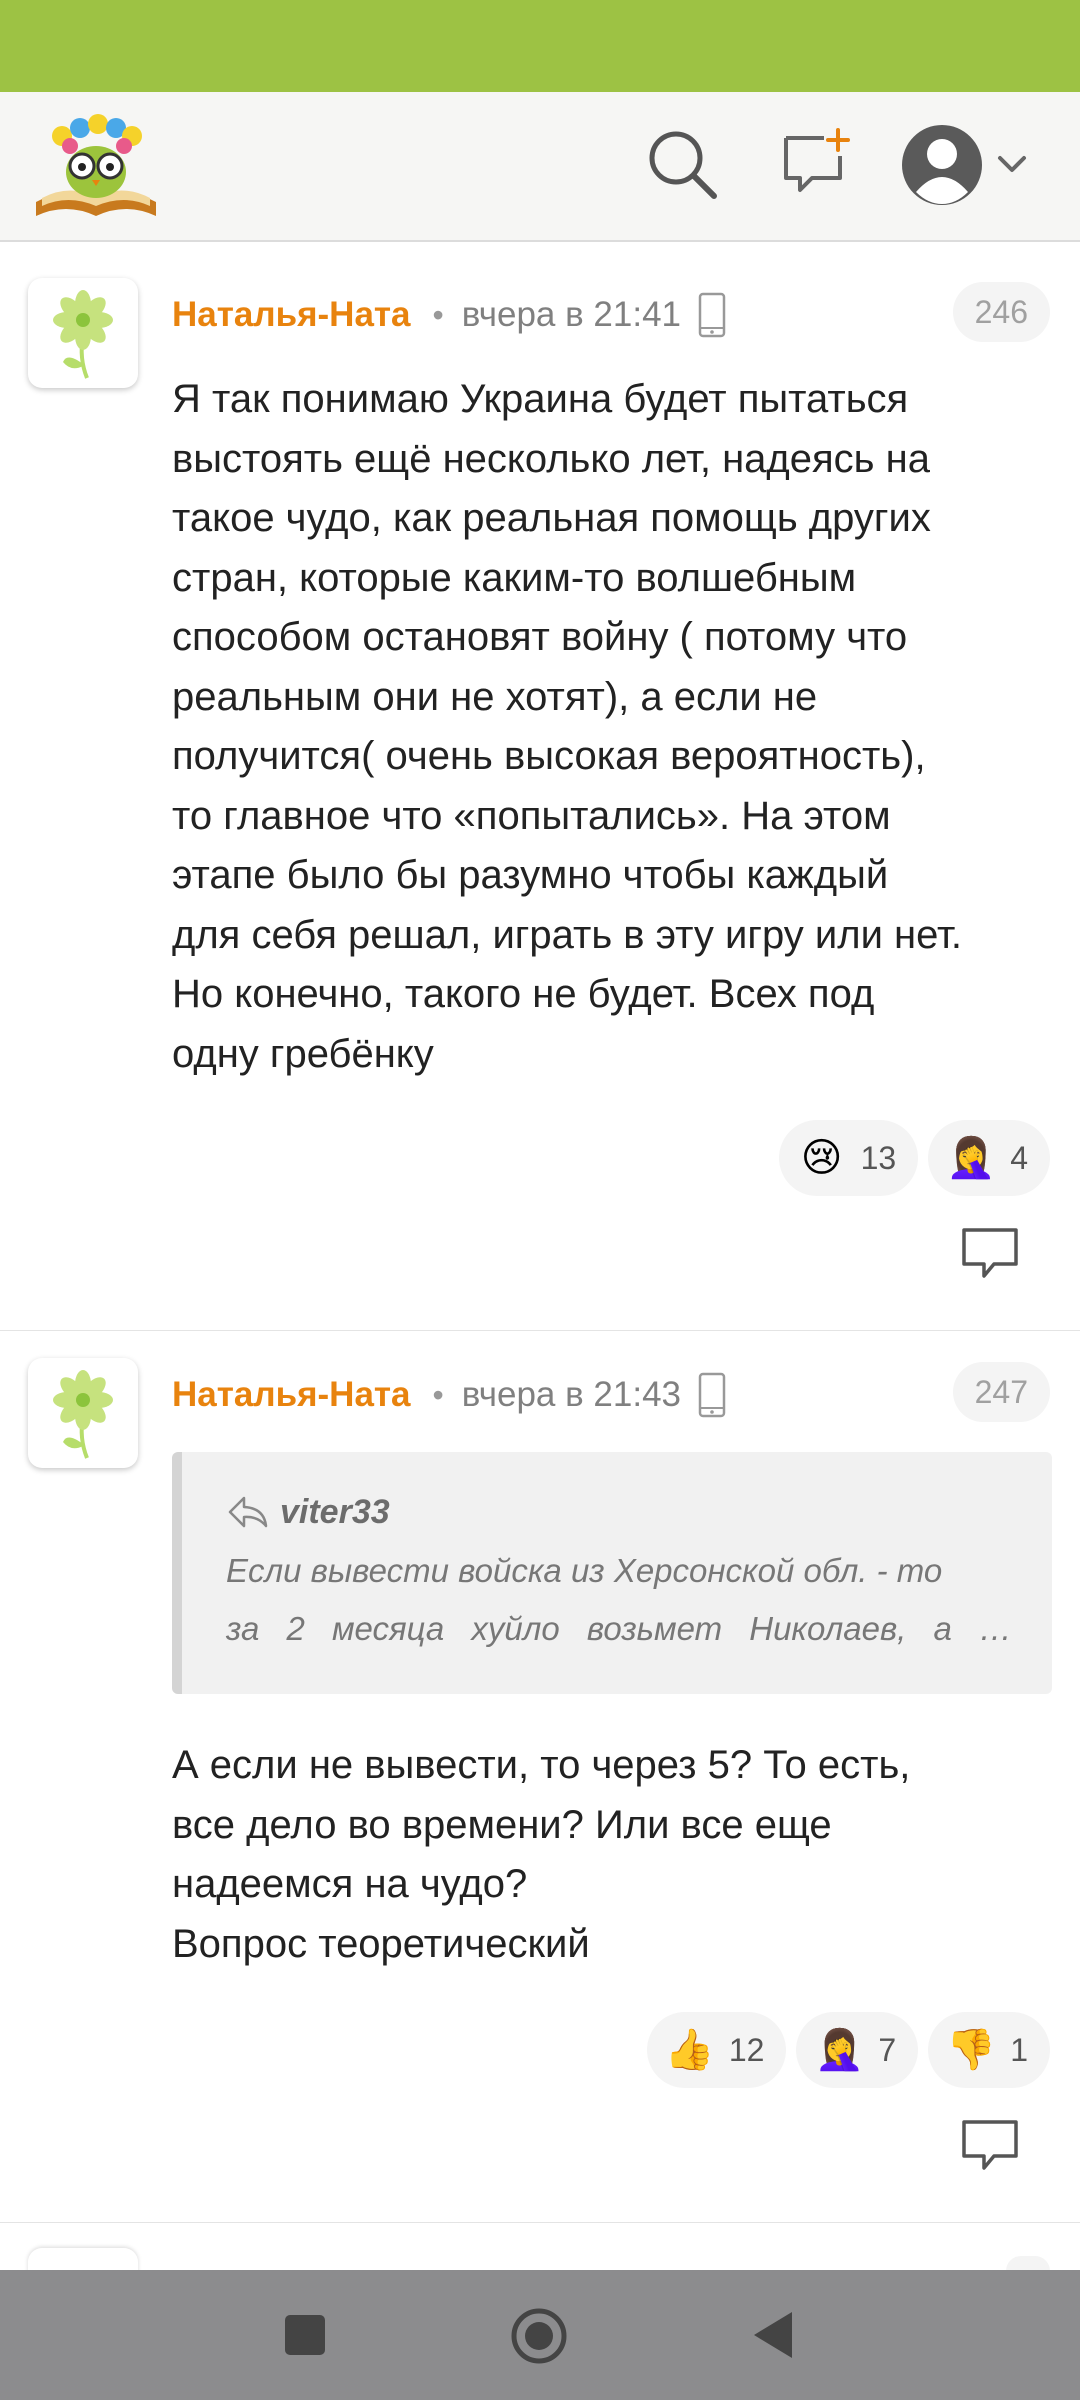  What do you see at coordinates (942, 1628) in the screenshot?
I see `quote-word: а` at bounding box center [942, 1628].